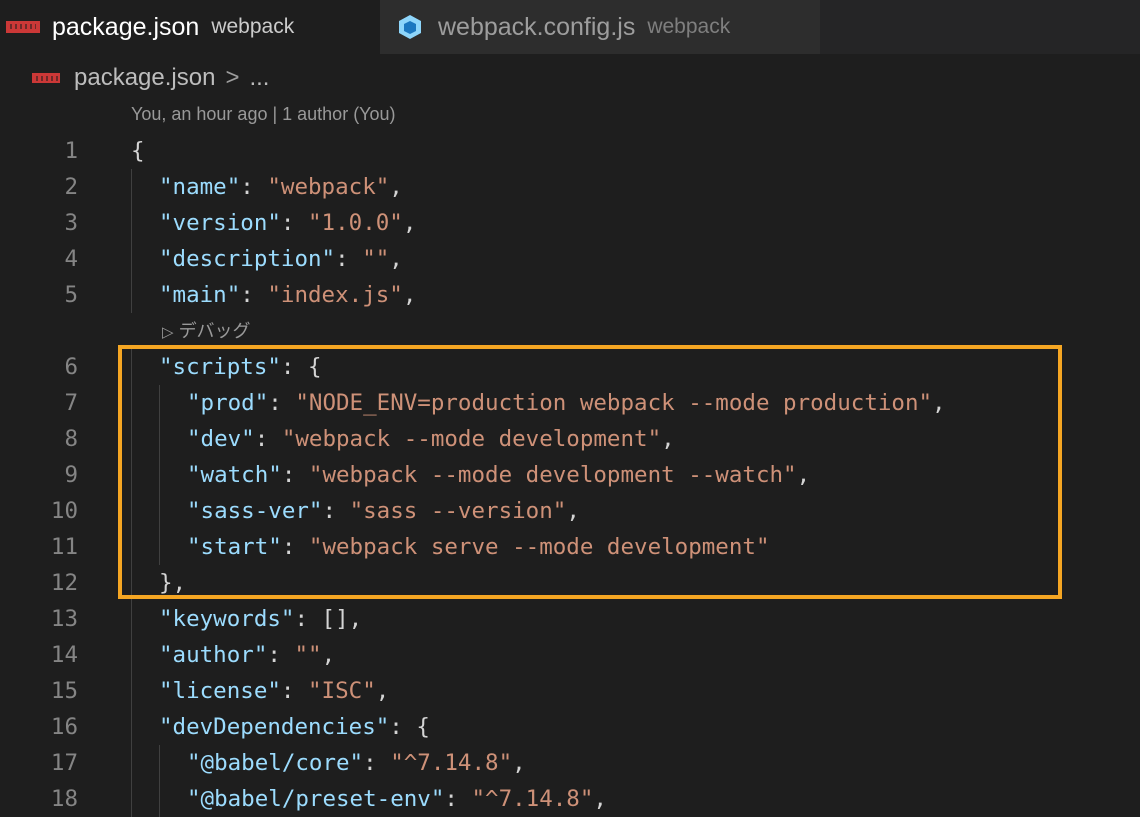  I want to click on json-key: "prod", so click(228, 403).